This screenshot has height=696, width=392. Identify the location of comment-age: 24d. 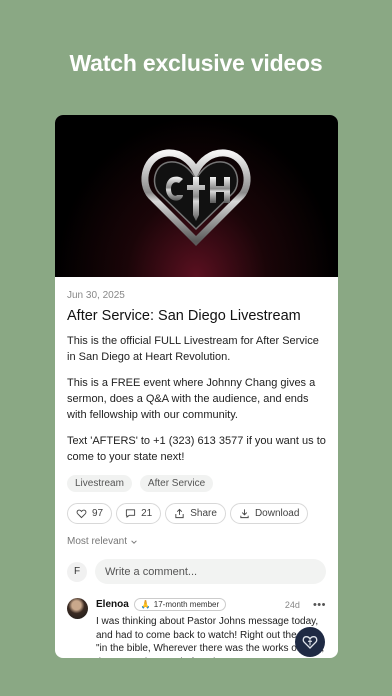
(292, 604).